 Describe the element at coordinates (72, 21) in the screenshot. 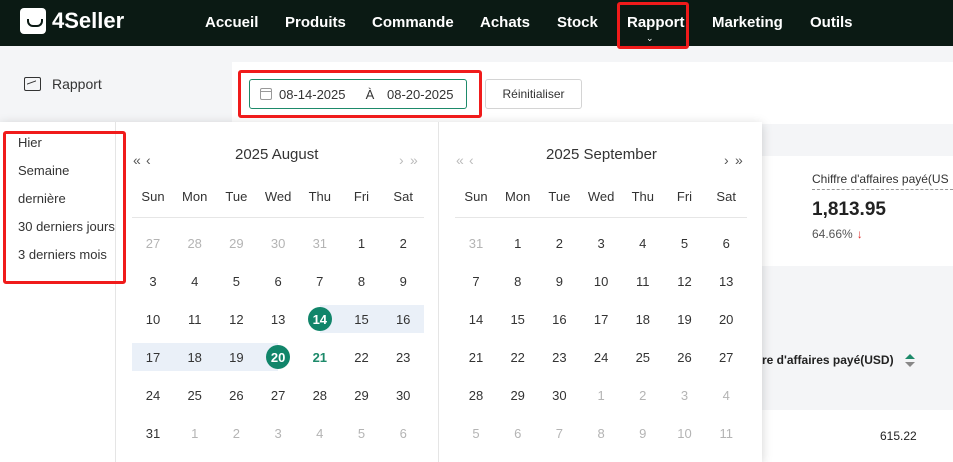

I see `logo: 4Seller` at that location.